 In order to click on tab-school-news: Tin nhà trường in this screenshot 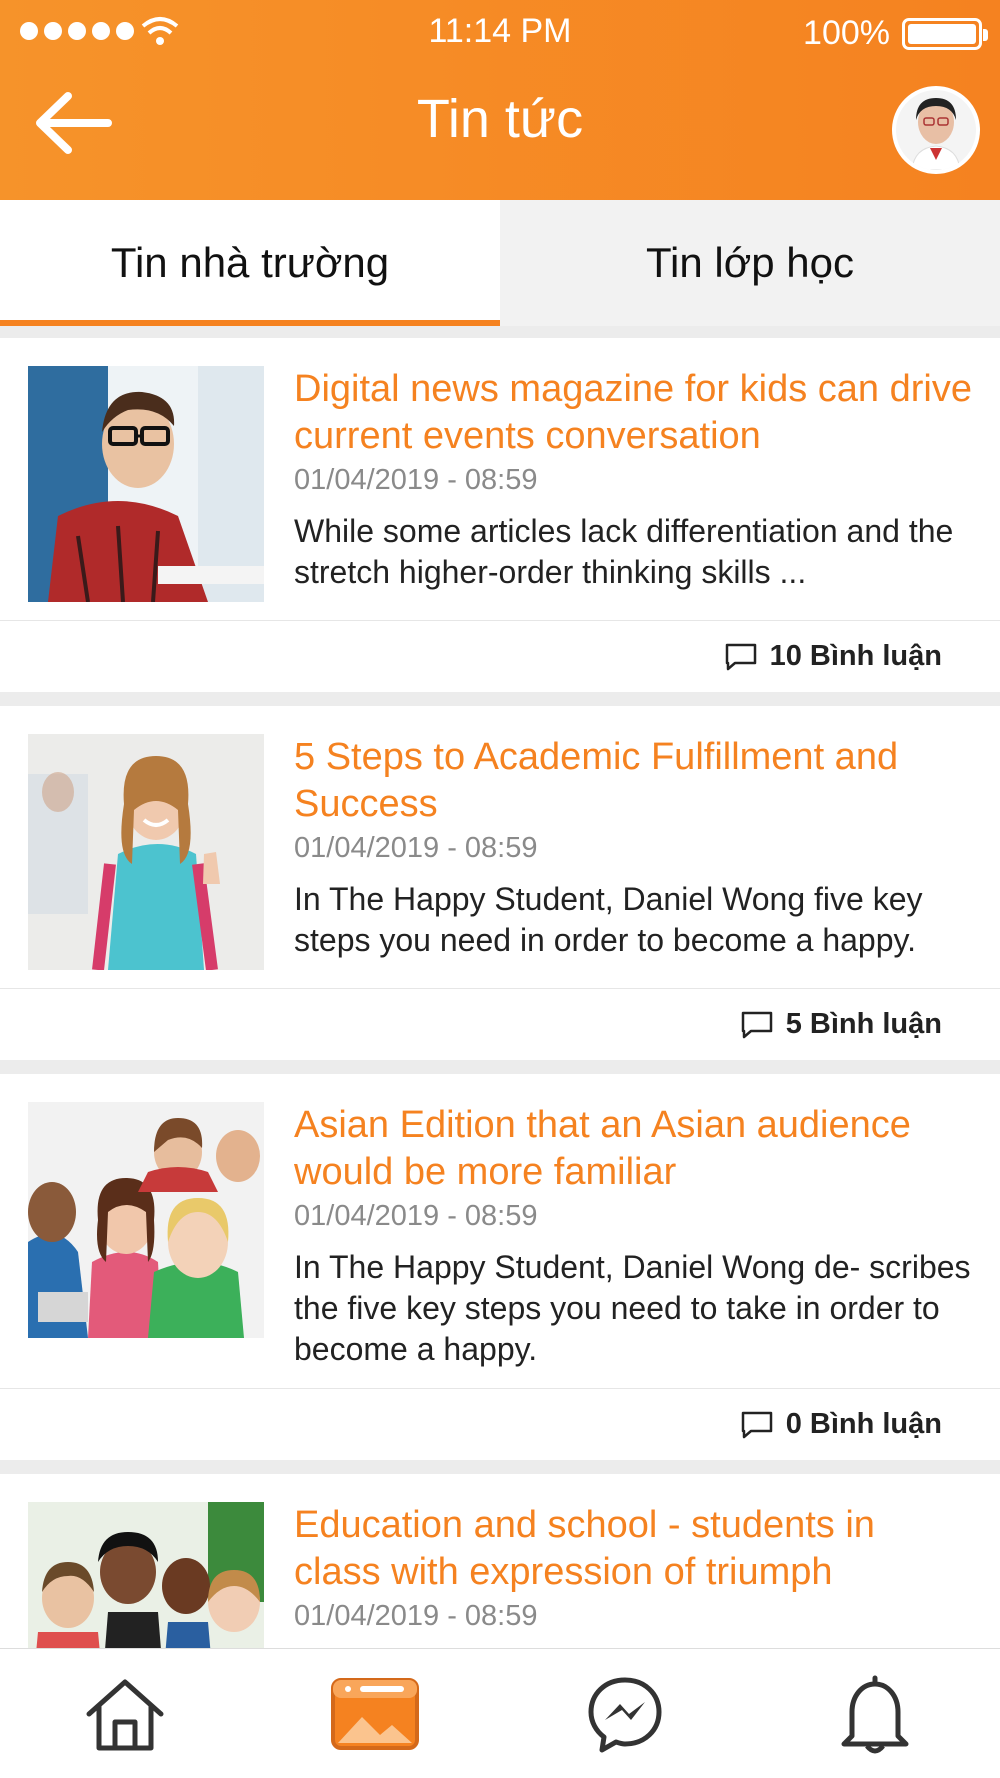, I will do `click(250, 263)`.